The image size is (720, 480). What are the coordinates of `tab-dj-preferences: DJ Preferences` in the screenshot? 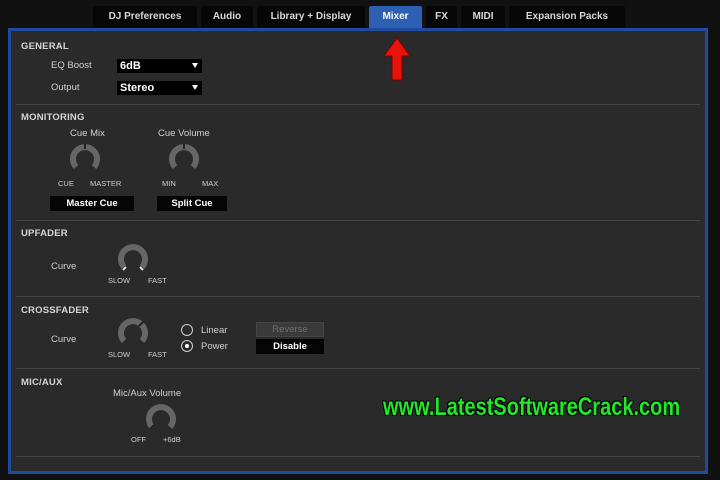 It's located at (145, 17).